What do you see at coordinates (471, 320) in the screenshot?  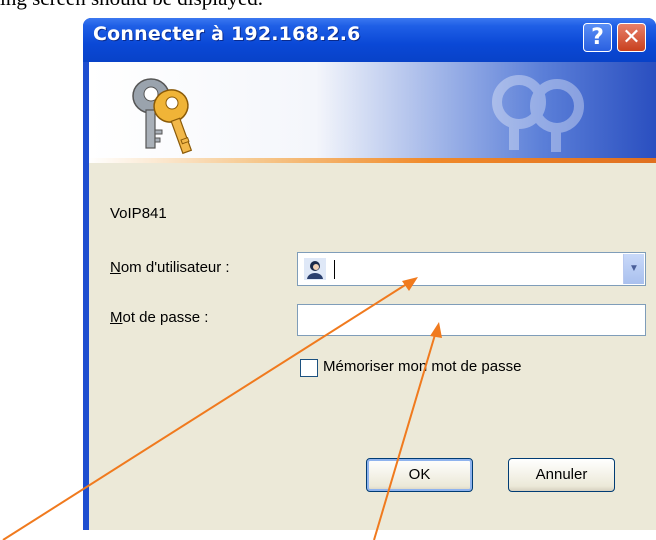 I see `password-field` at bounding box center [471, 320].